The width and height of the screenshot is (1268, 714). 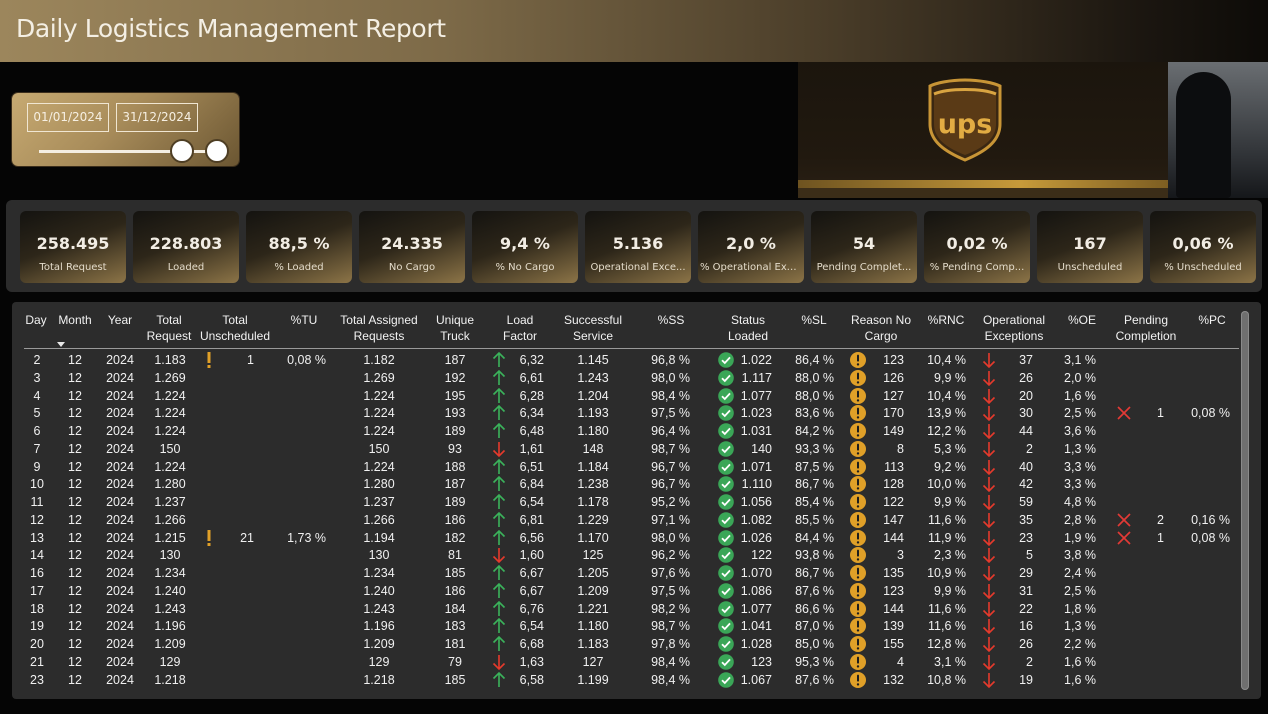 What do you see at coordinates (182, 151) in the screenshot?
I see `date-slider-start-handle` at bounding box center [182, 151].